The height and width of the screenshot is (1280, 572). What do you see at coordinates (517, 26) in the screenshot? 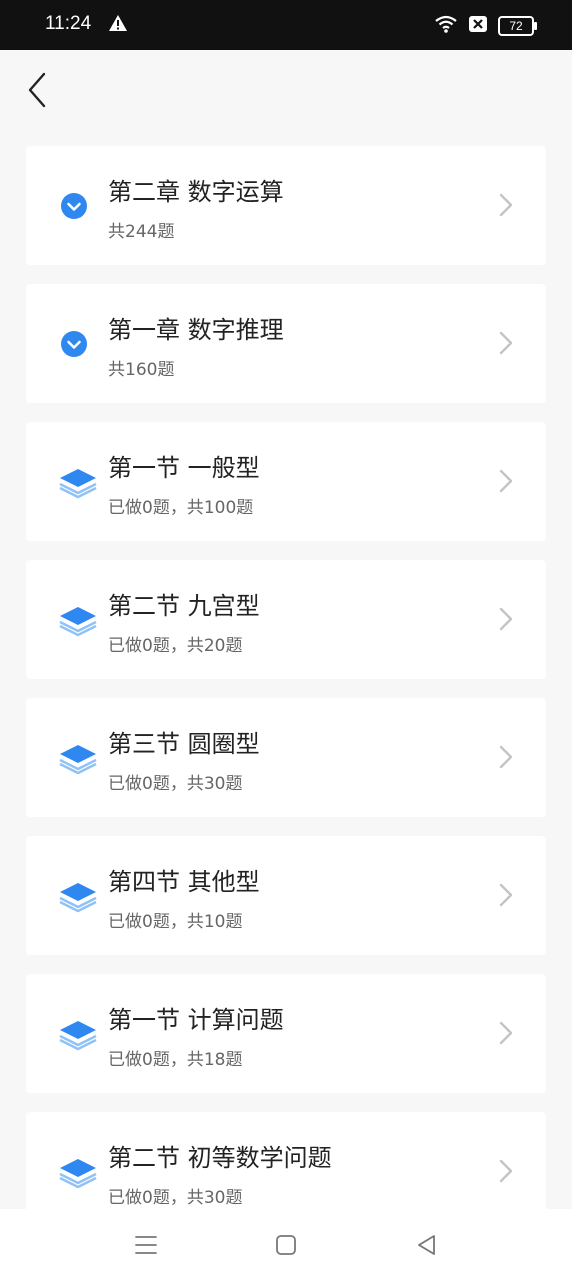
I see `battery-icon: 72` at bounding box center [517, 26].